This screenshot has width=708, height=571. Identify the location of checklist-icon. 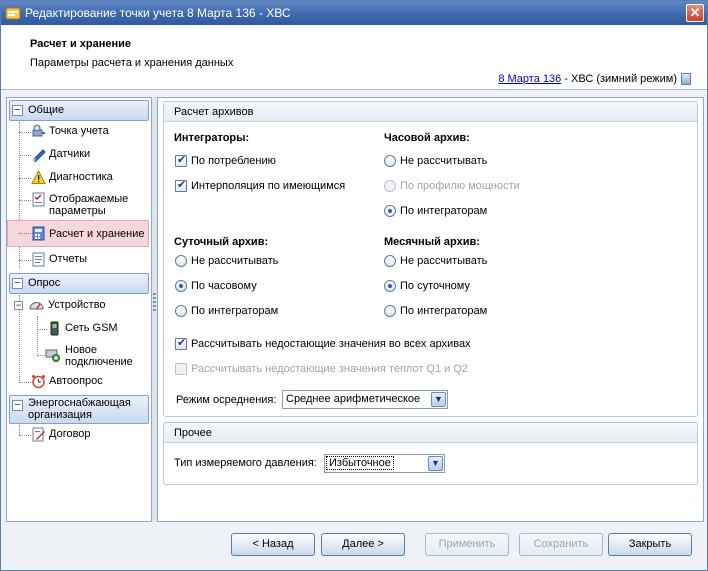
(38, 199).